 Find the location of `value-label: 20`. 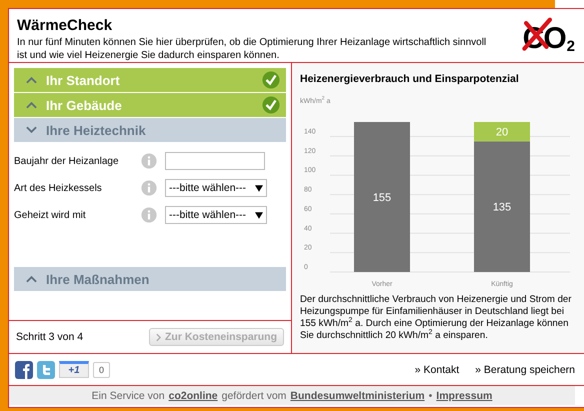

value-label: 20 is located at coordinates (502, 132).